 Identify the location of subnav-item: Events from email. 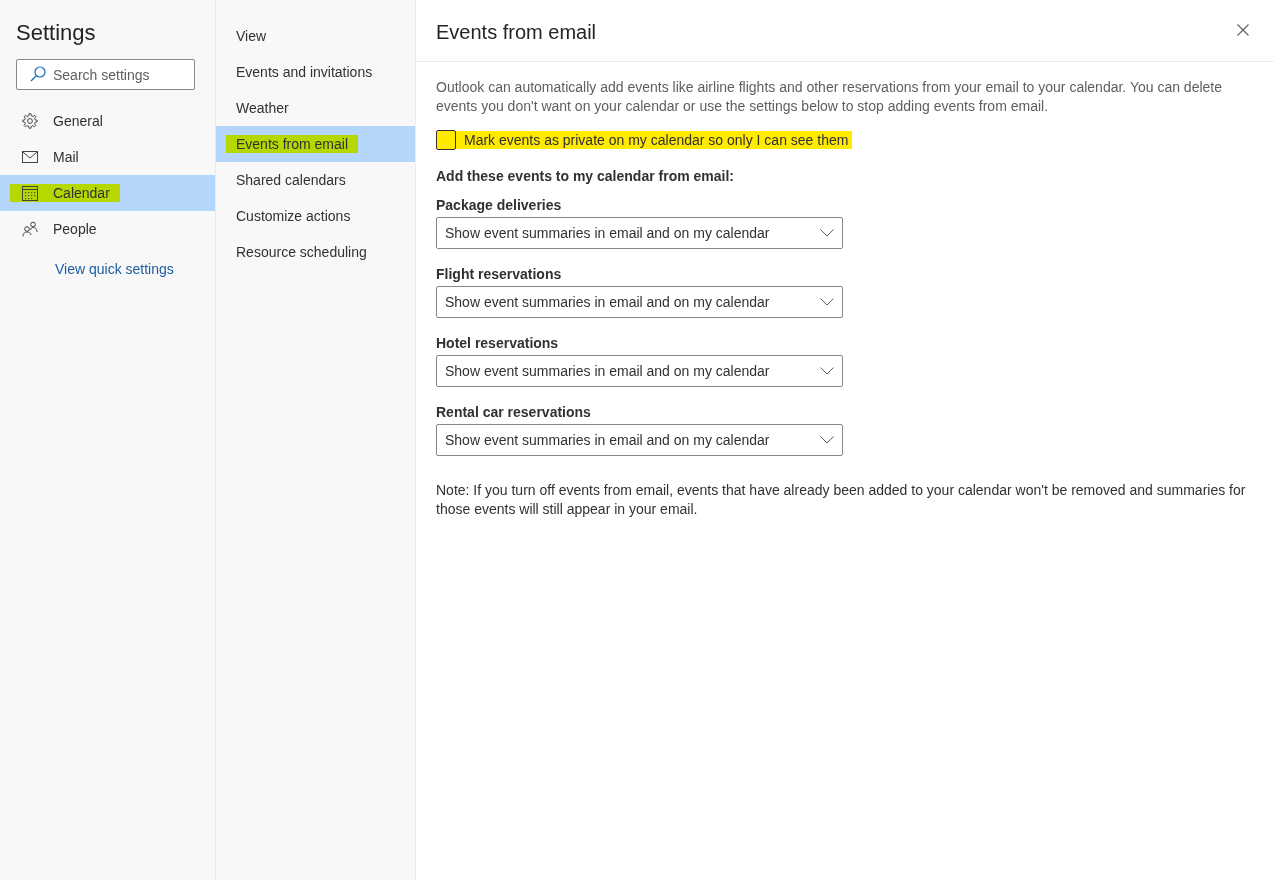
(315, 144).